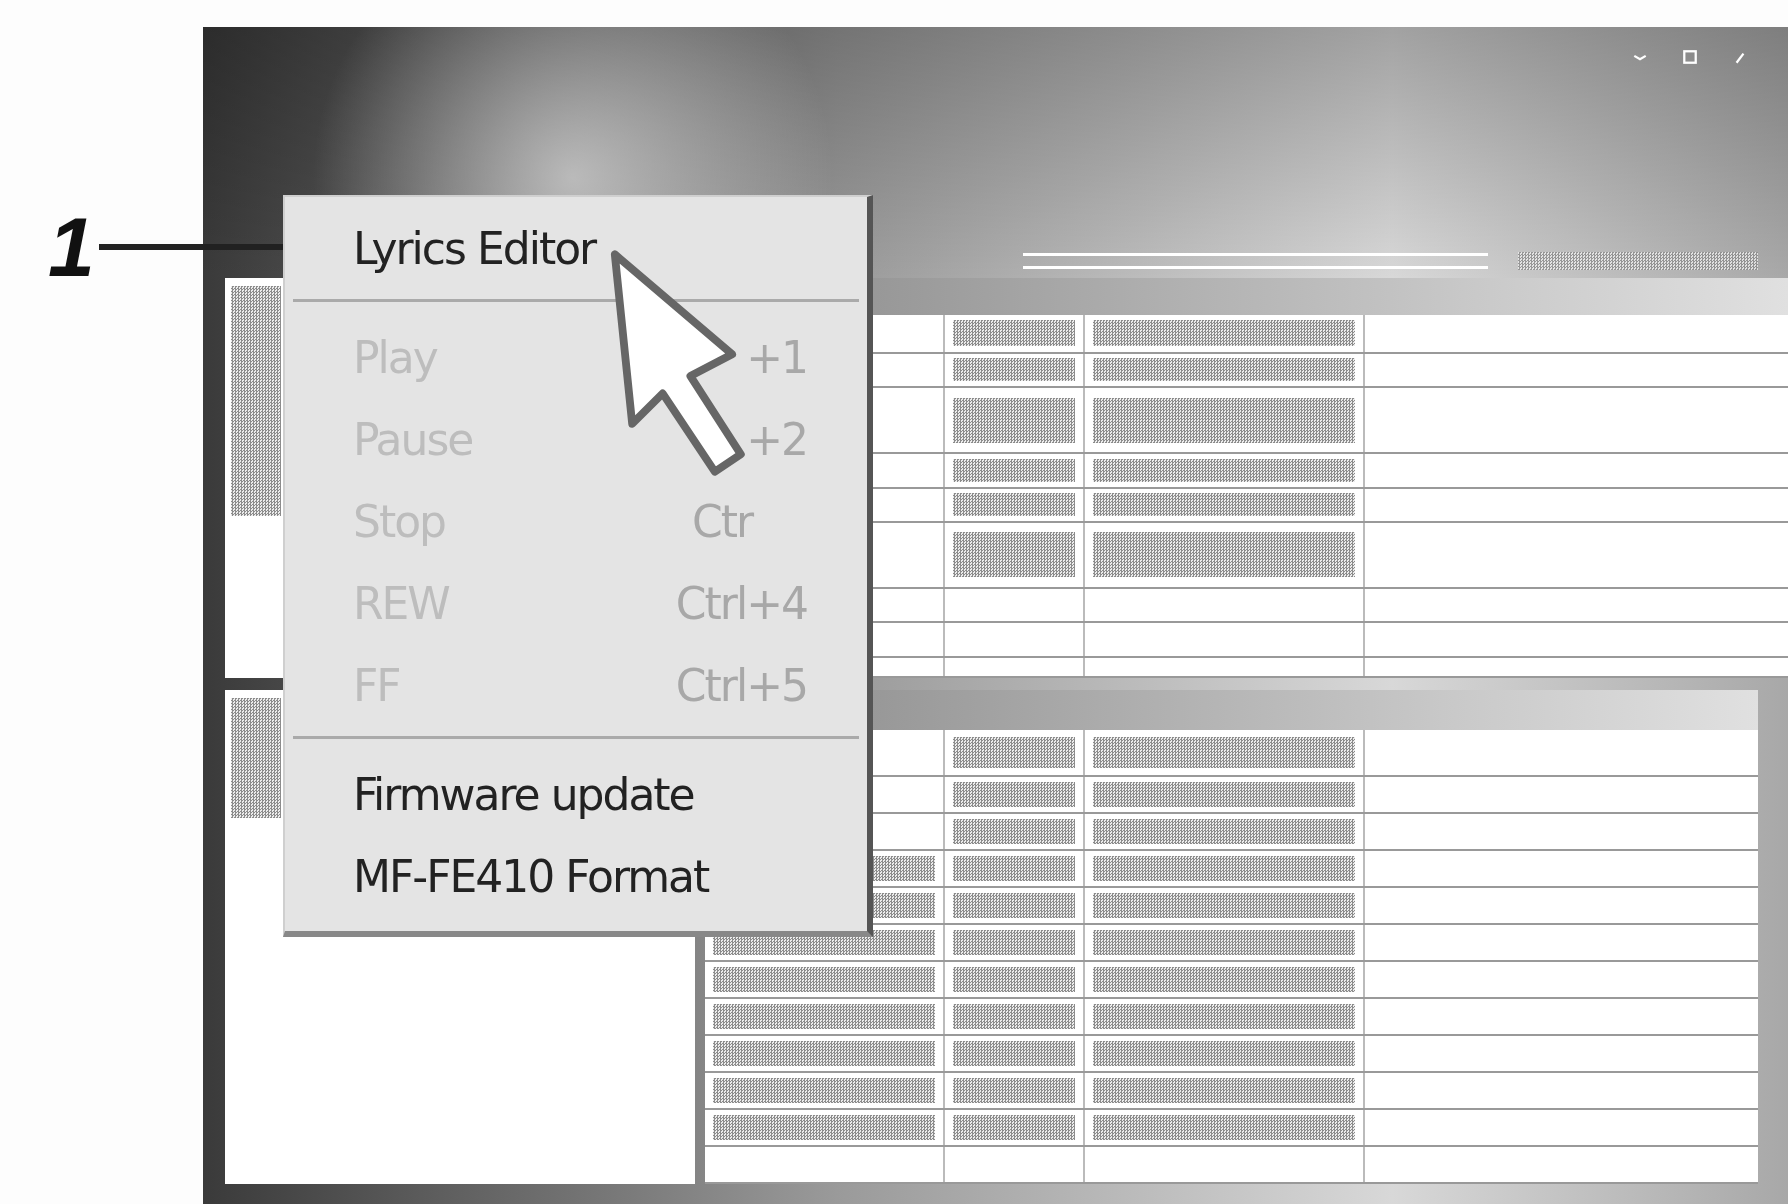 This screenshot has height=1204, width=1788. I want to click on callout-number: 1, so click(71, 247).